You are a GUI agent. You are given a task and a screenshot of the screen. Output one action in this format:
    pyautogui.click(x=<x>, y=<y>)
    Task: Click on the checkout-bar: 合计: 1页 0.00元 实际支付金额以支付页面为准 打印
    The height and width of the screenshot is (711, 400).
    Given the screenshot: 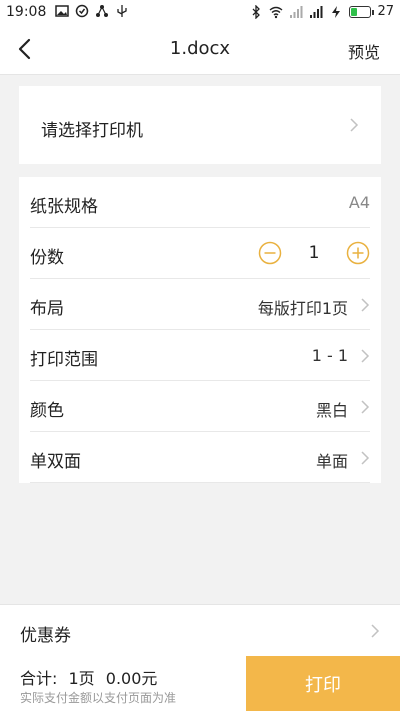 What is the action you would take?
    pyautogui.click(x=200, y=683)
    